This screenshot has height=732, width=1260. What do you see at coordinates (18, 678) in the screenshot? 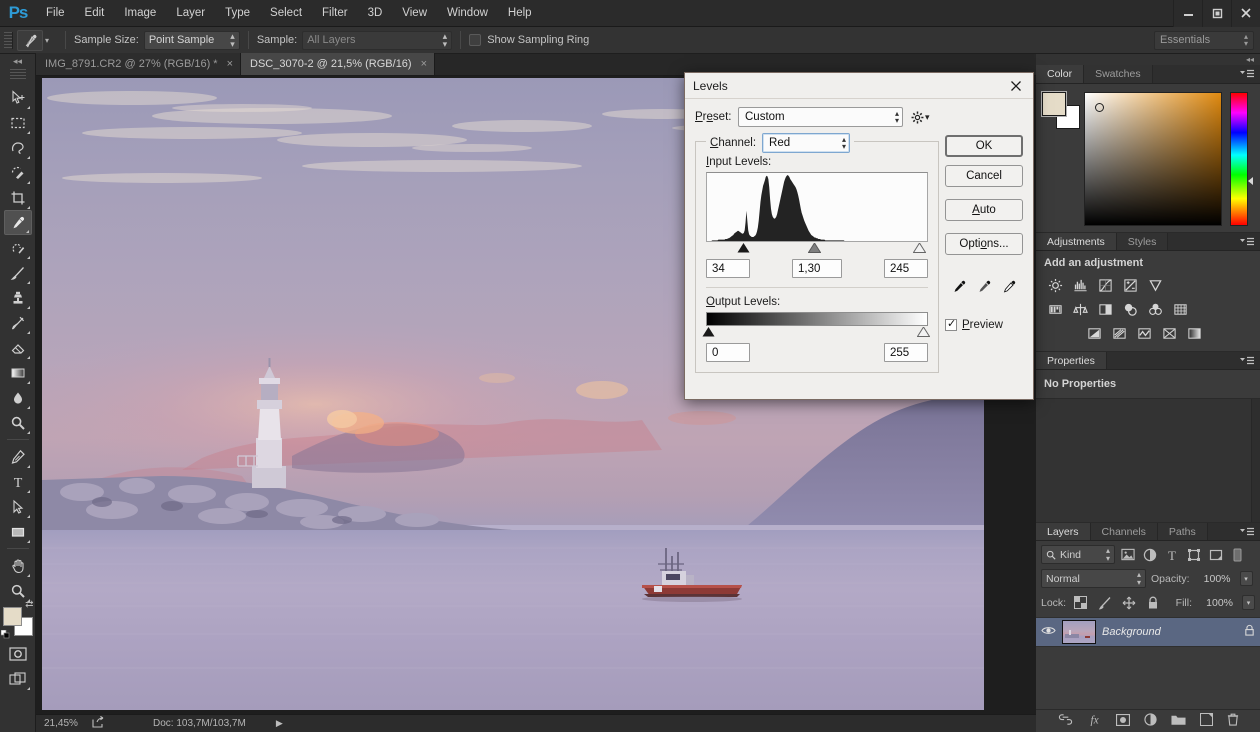
I see `screen-mode-button` at bounding box center [18, 678].